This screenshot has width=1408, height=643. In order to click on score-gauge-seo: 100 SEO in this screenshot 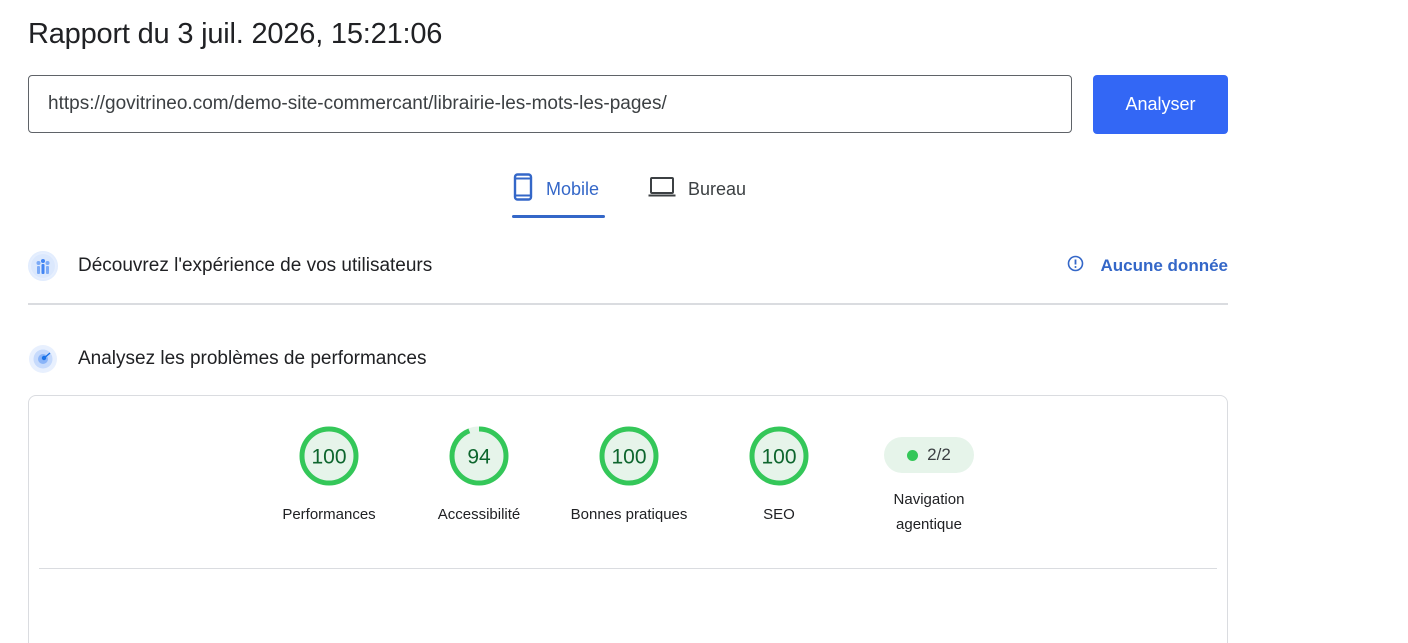, I will do `click(779, 475)`.